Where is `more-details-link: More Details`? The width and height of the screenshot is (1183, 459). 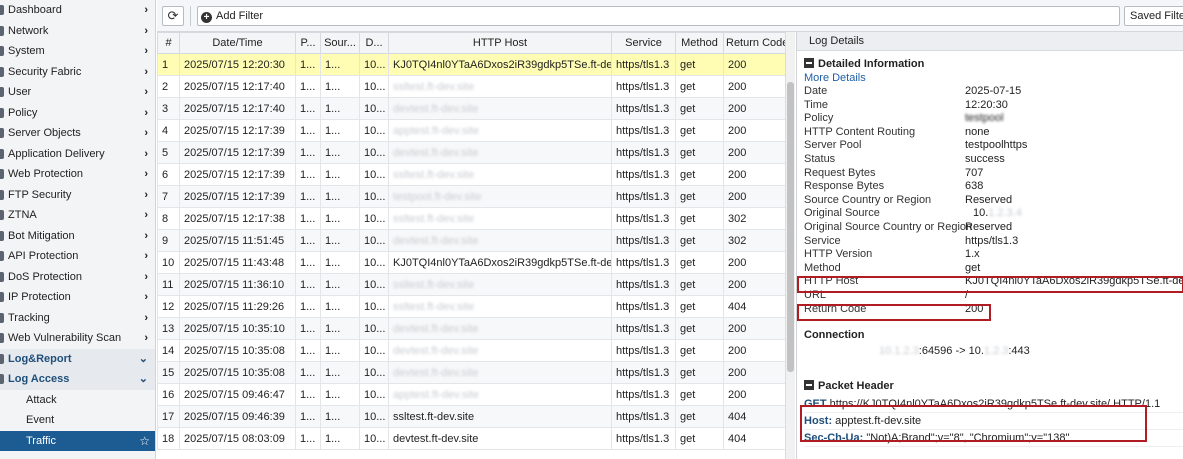
more-details-link: More Details is located at coordinates (993, 78).